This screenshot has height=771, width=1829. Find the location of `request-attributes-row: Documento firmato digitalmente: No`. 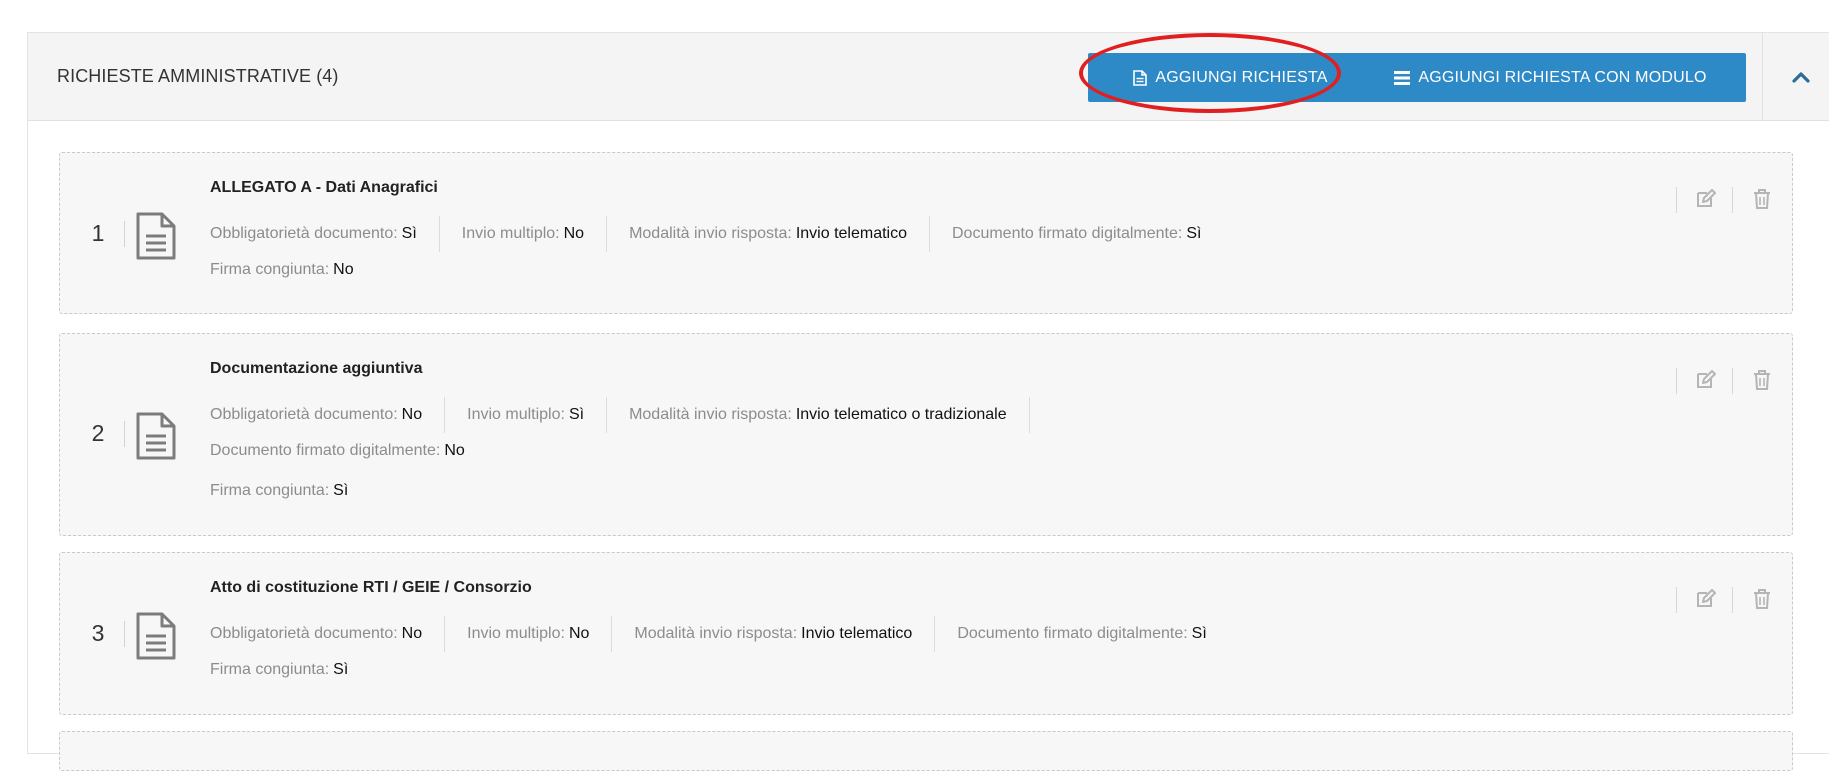

request-attributes-row: Documento firmato digitalmente: No is located at coordinates (337, 451).